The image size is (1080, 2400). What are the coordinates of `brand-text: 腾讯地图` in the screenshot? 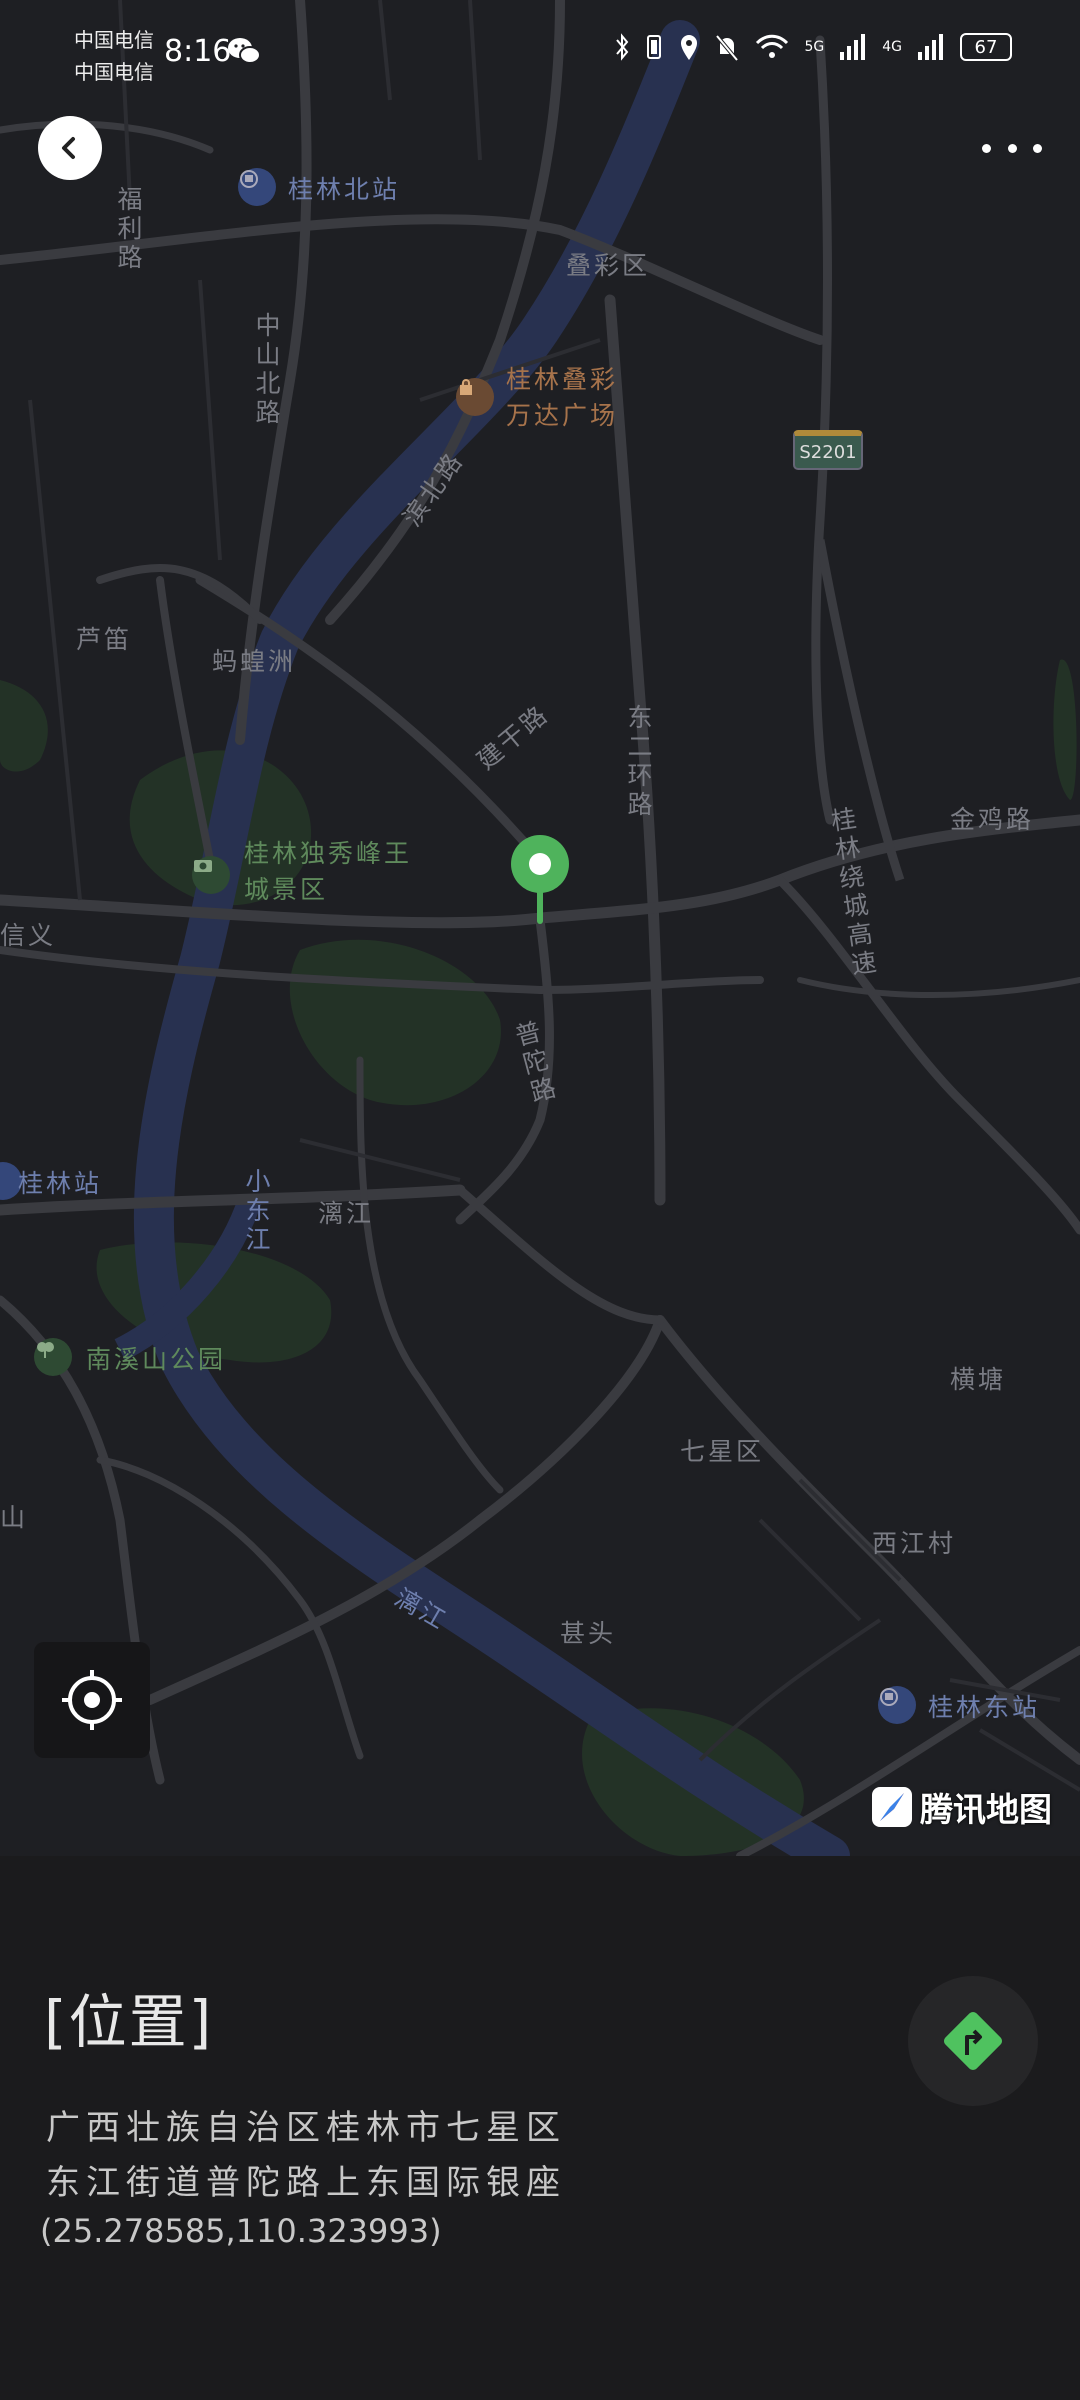 It's located at (986, 1809).